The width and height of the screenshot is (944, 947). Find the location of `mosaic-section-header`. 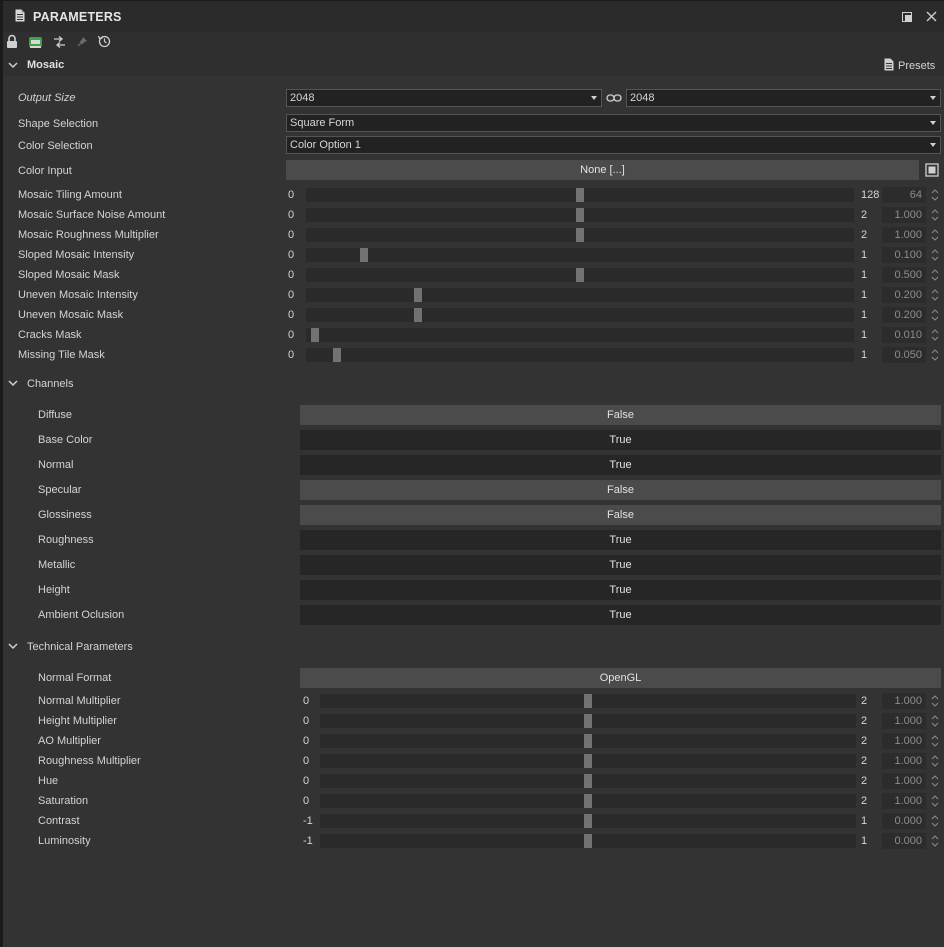

mosaic-section-header is located at coordinates (473, 65).